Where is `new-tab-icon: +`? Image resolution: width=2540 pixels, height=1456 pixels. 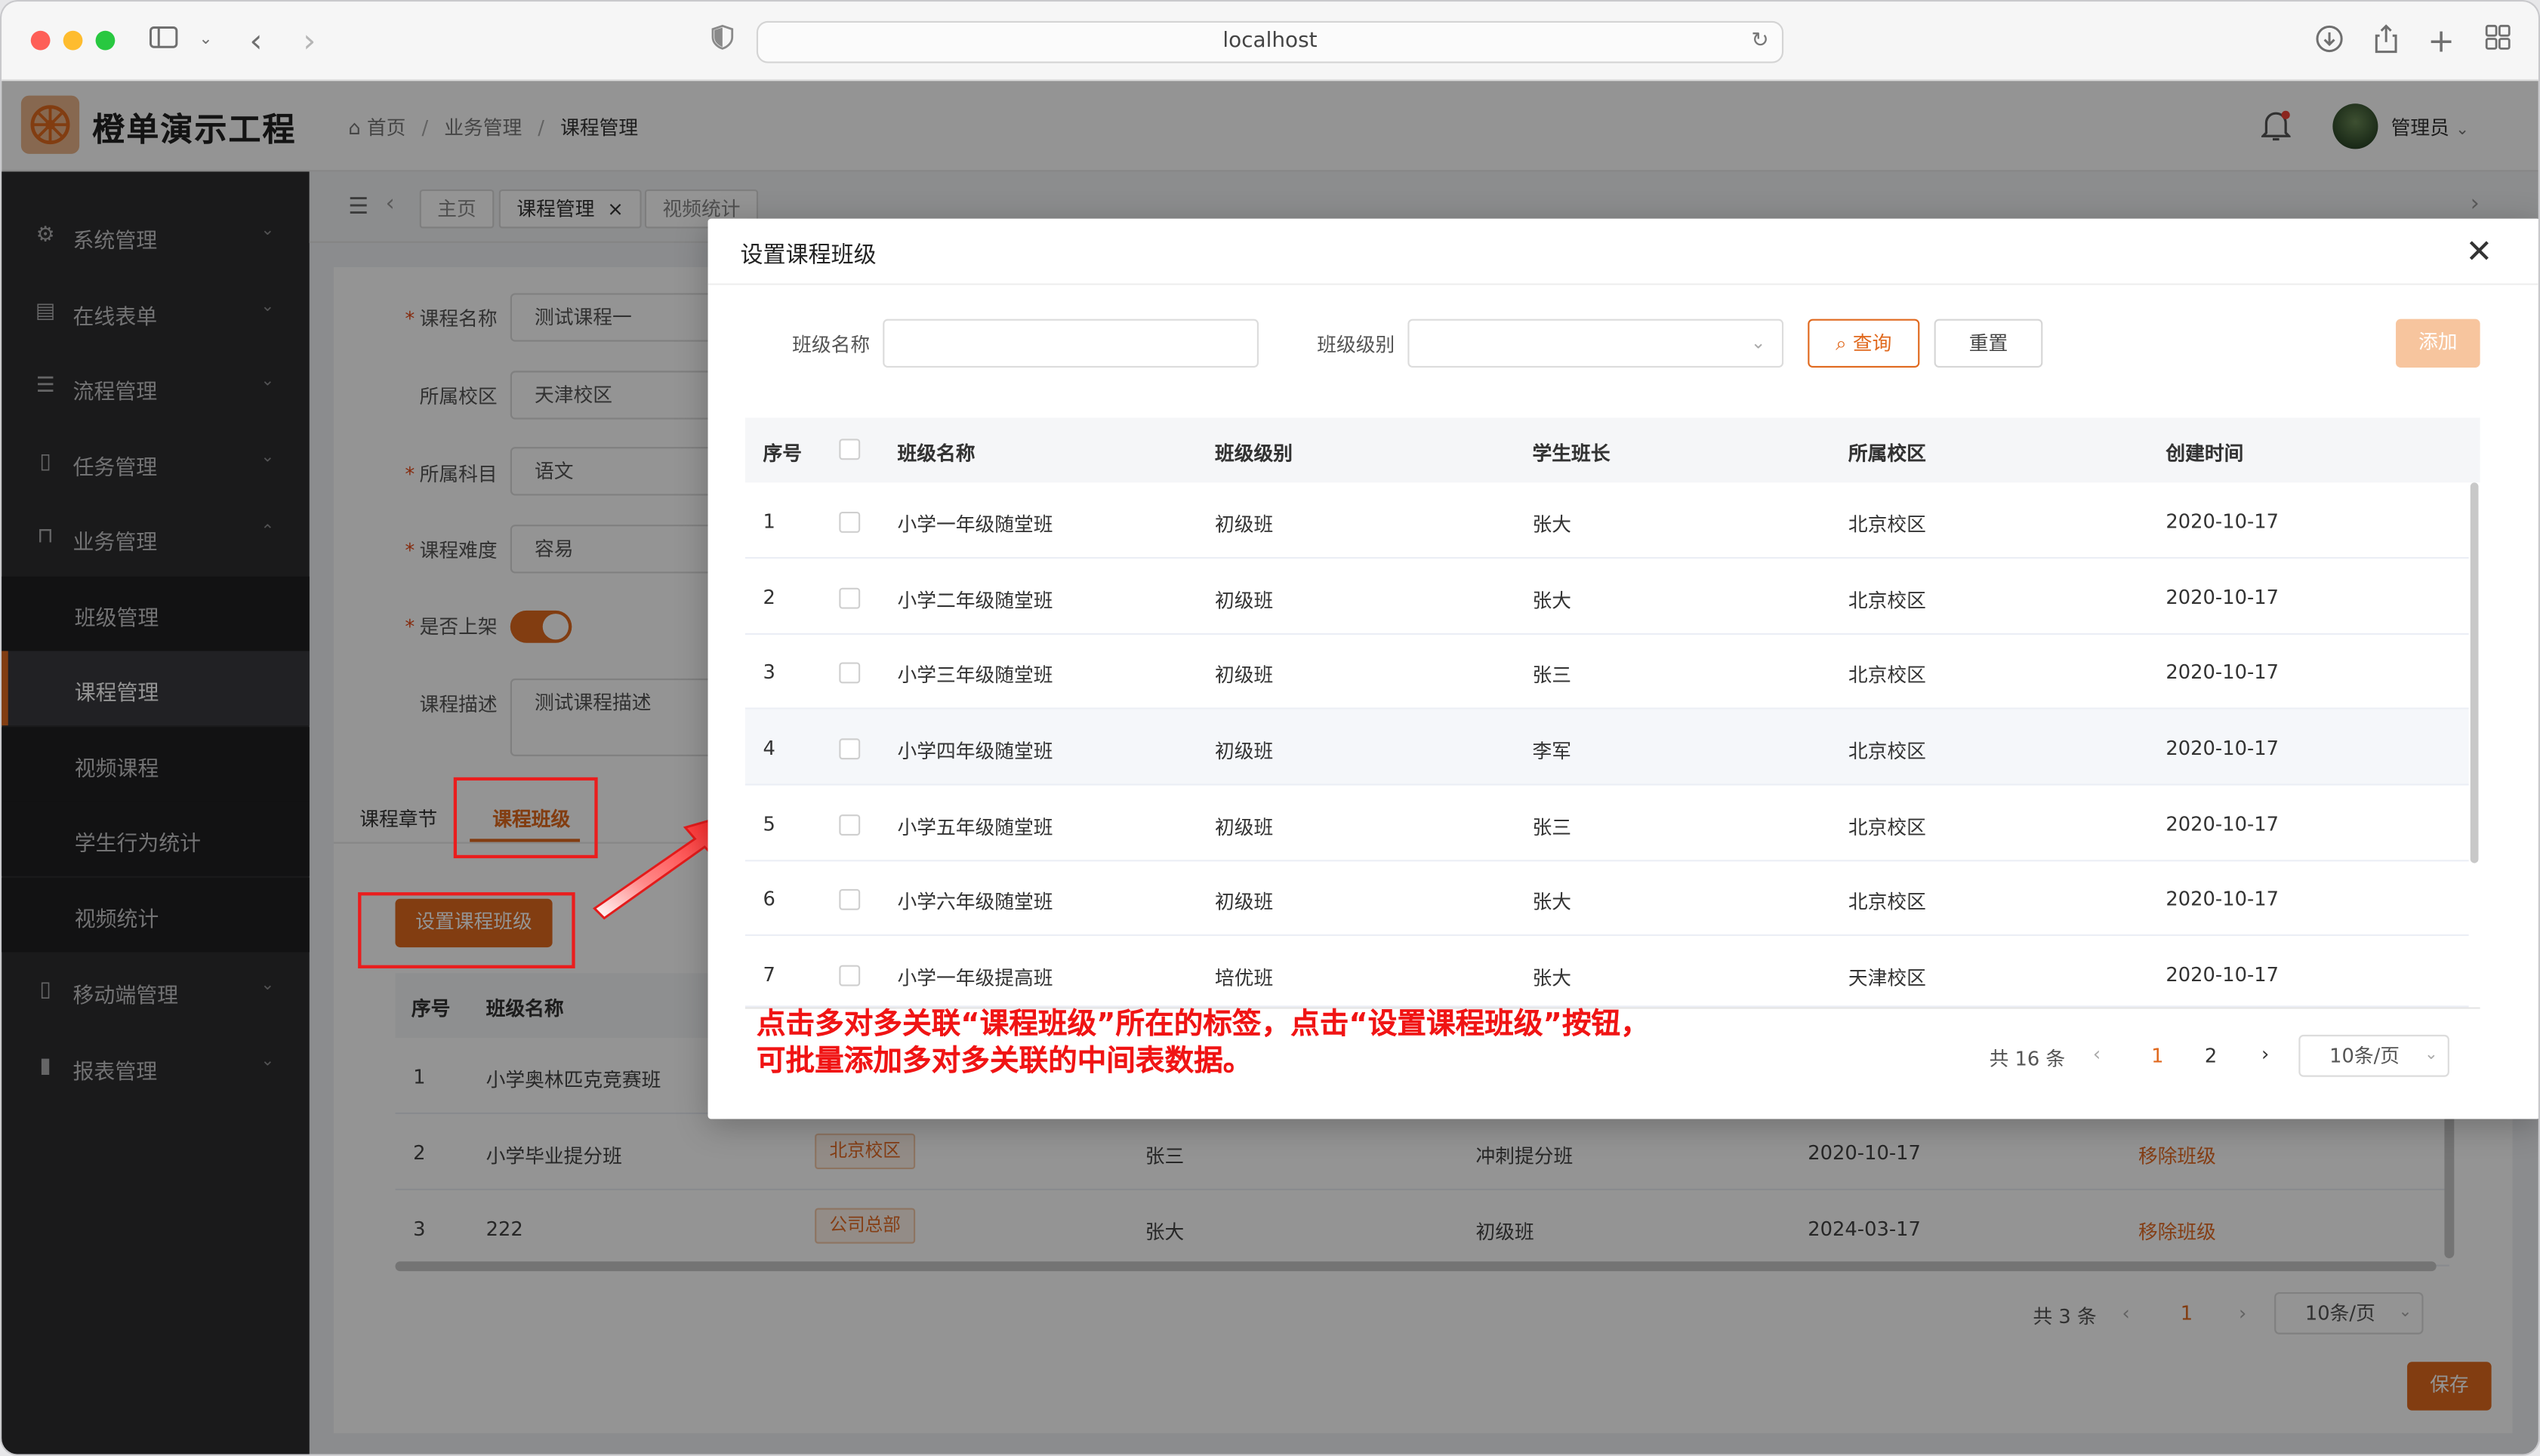 new-tab-icon: + is located at coordinates (2441, 40).